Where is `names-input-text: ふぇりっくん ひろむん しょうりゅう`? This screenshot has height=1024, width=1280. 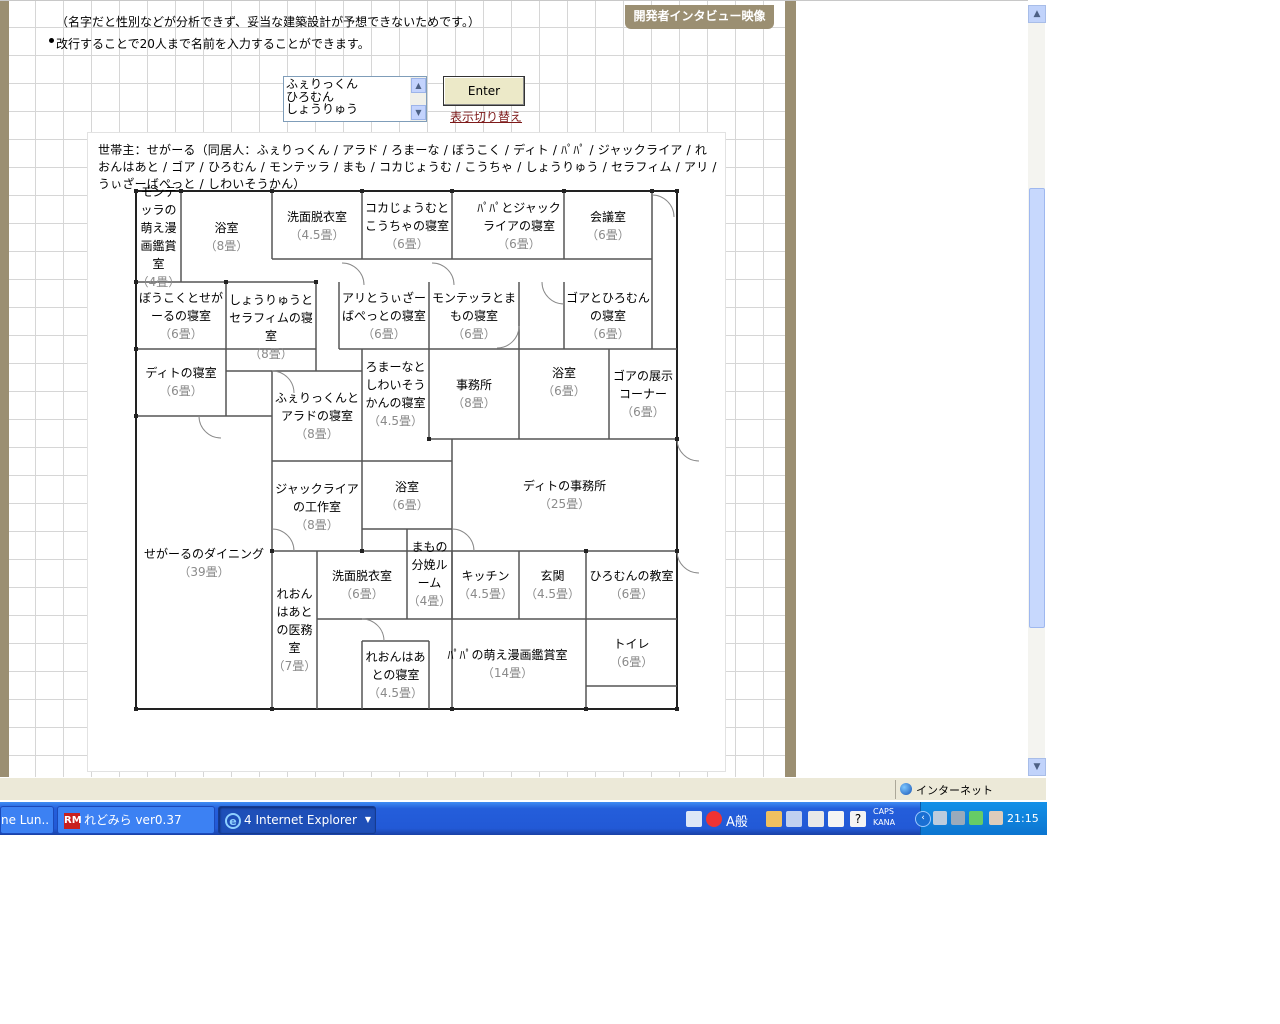 names-input-text: ふぇりっくん ひろむん しょうりゅう is located at coordinates (322, 97).